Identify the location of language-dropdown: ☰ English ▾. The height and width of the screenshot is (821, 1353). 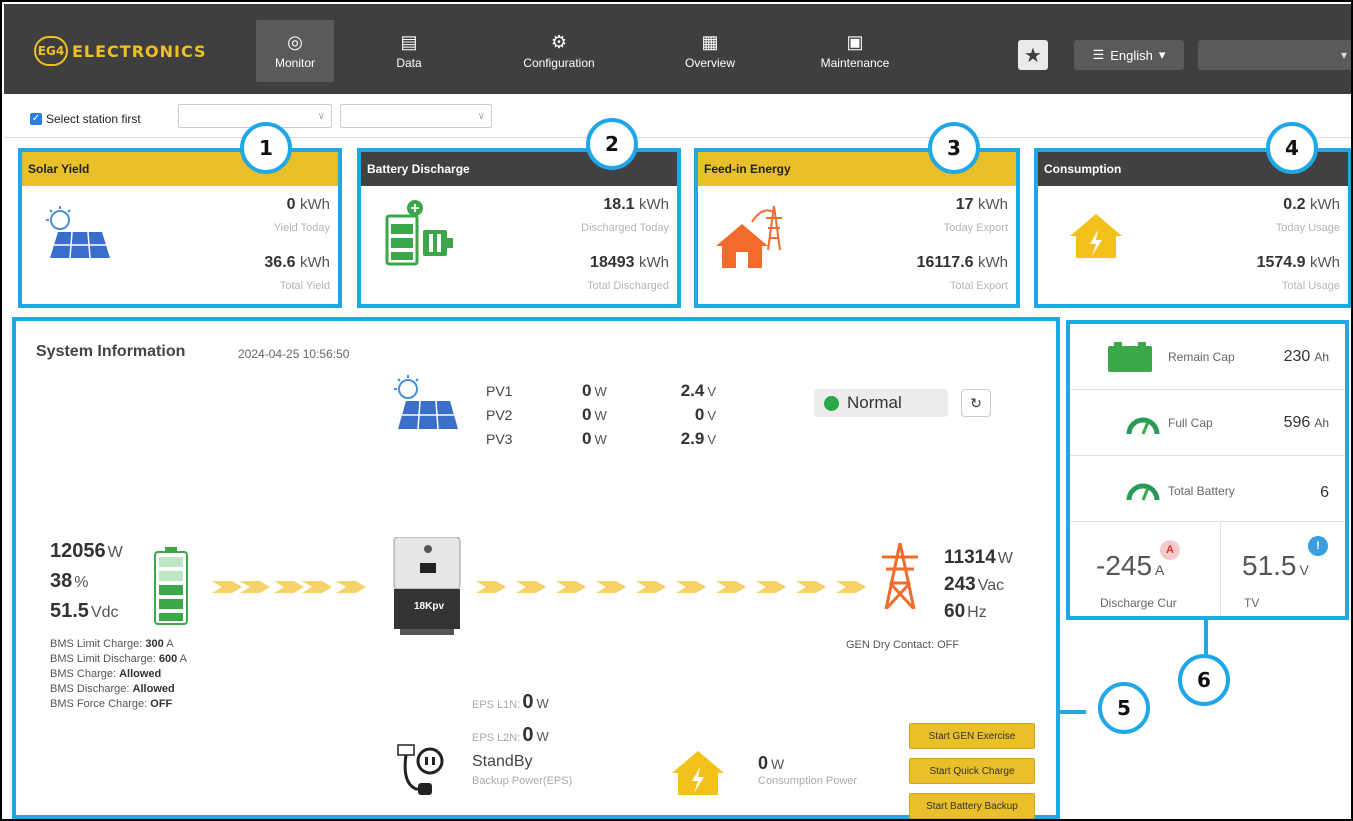
(1129, 55).